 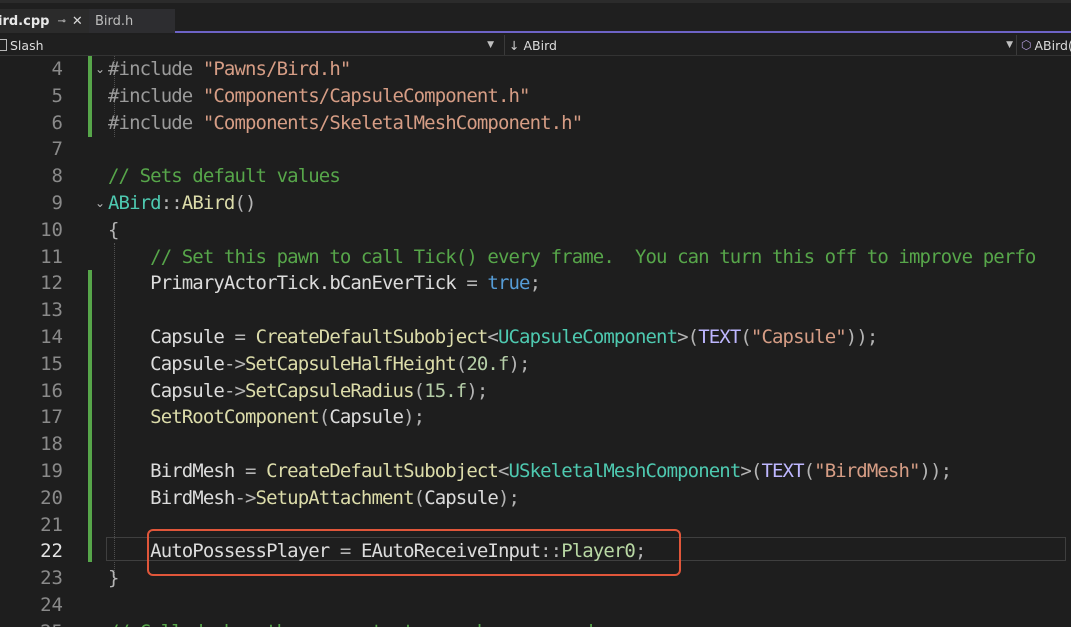 I want to click on code-text: ABird::ABird(), so click(x=182, y=203).